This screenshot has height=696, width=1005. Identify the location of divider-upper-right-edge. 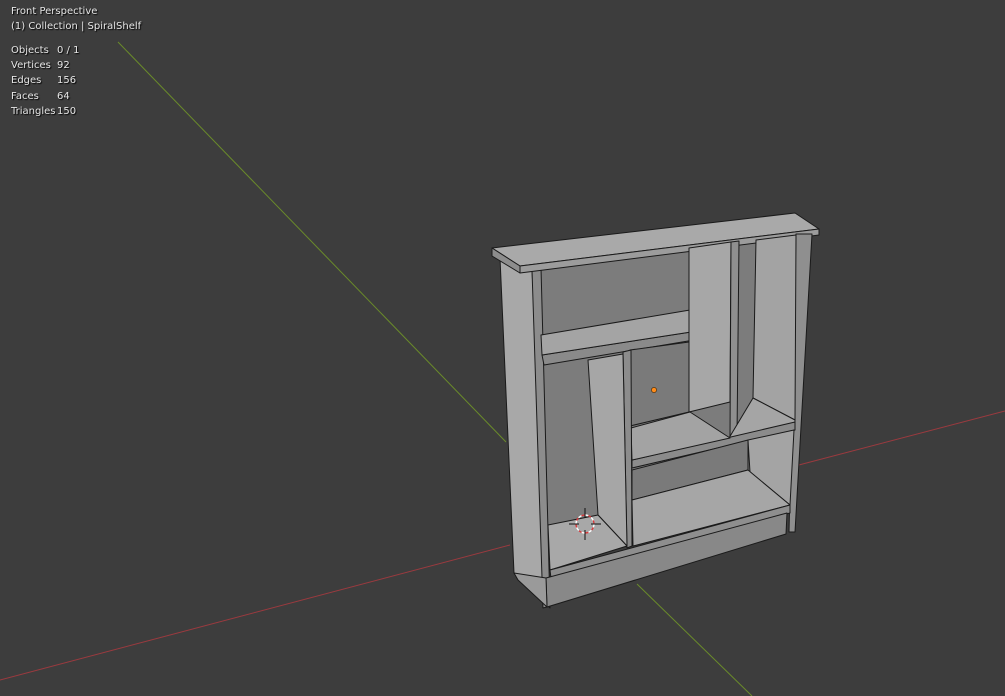
(734, 339).